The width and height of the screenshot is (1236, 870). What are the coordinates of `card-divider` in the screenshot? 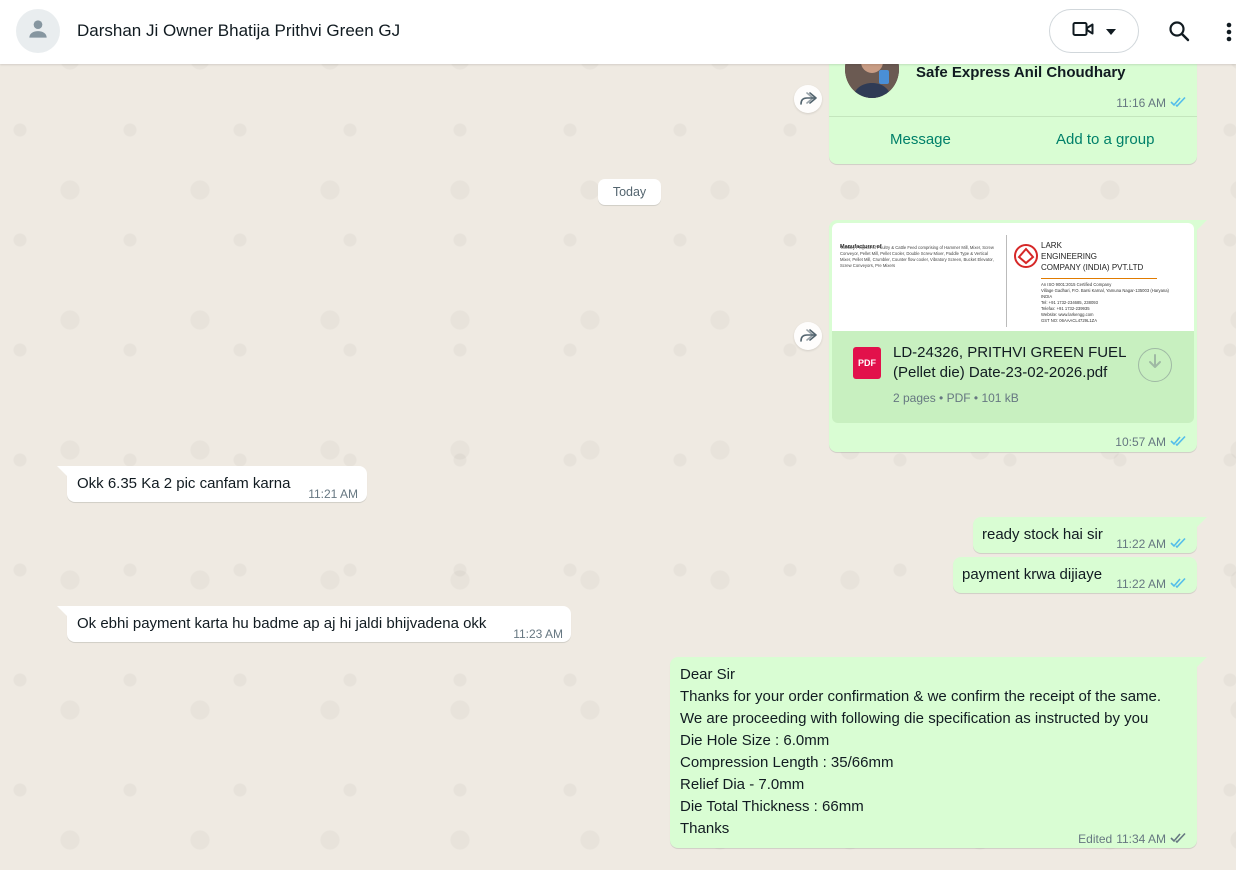 It's located at (1013, 116).